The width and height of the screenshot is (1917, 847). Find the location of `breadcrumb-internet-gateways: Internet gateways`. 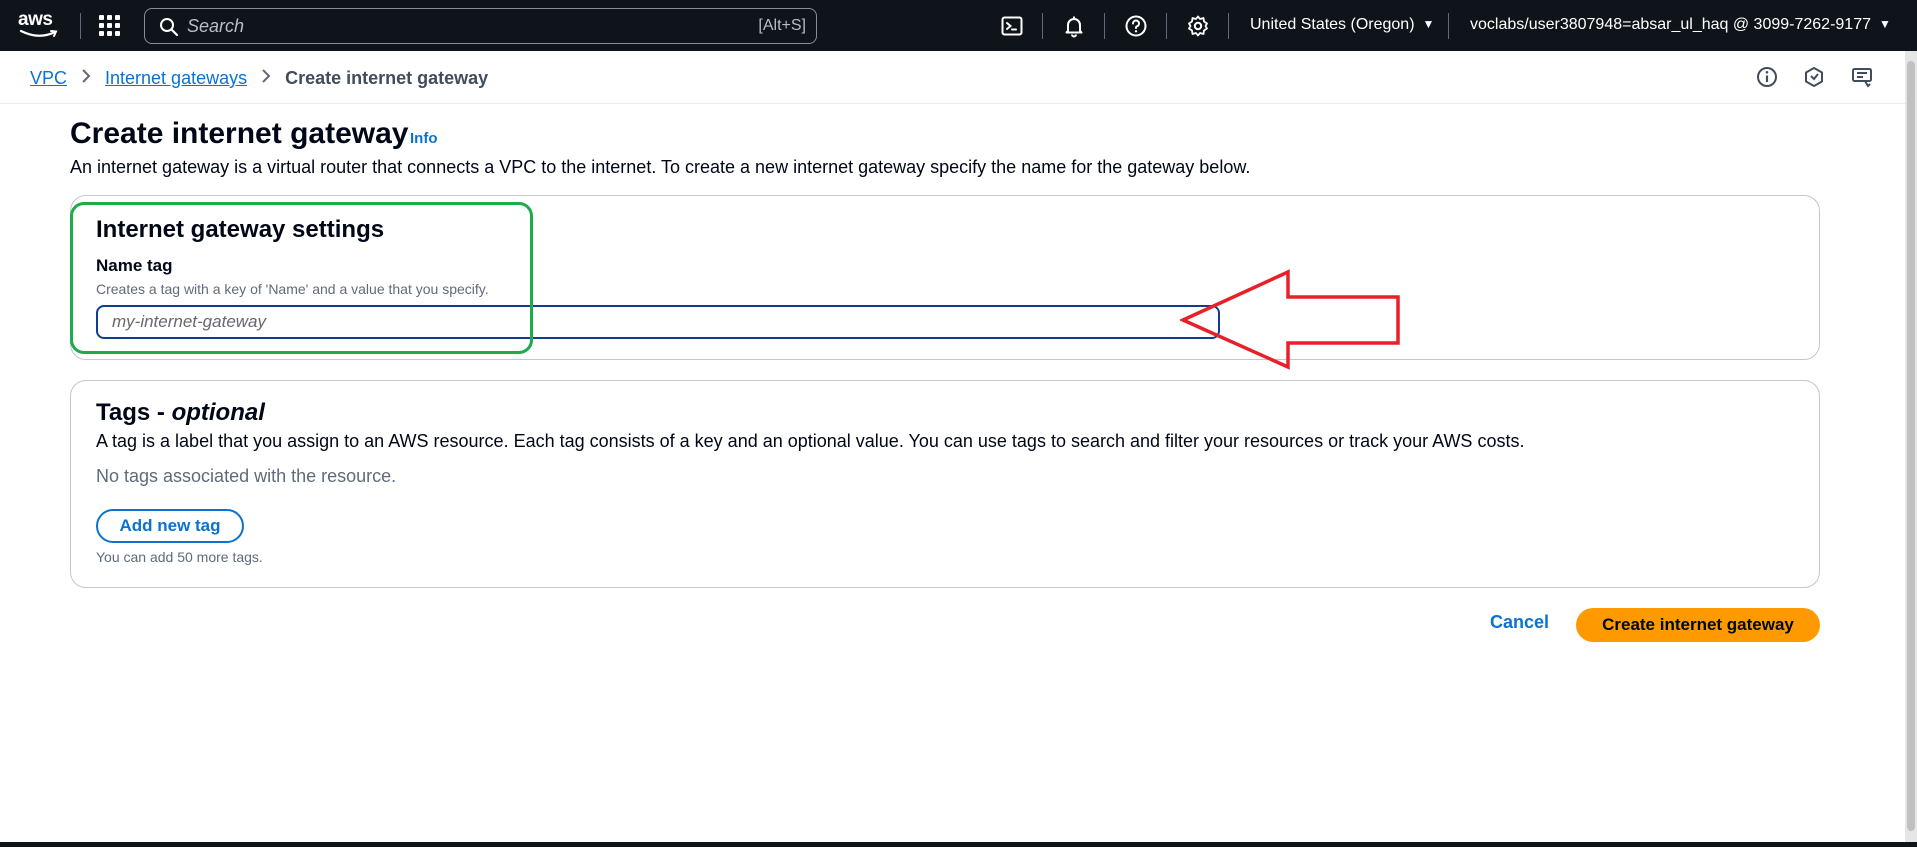

breadcrumb-internet-gateways: Internet gateways is located at coordinates (176, 78).